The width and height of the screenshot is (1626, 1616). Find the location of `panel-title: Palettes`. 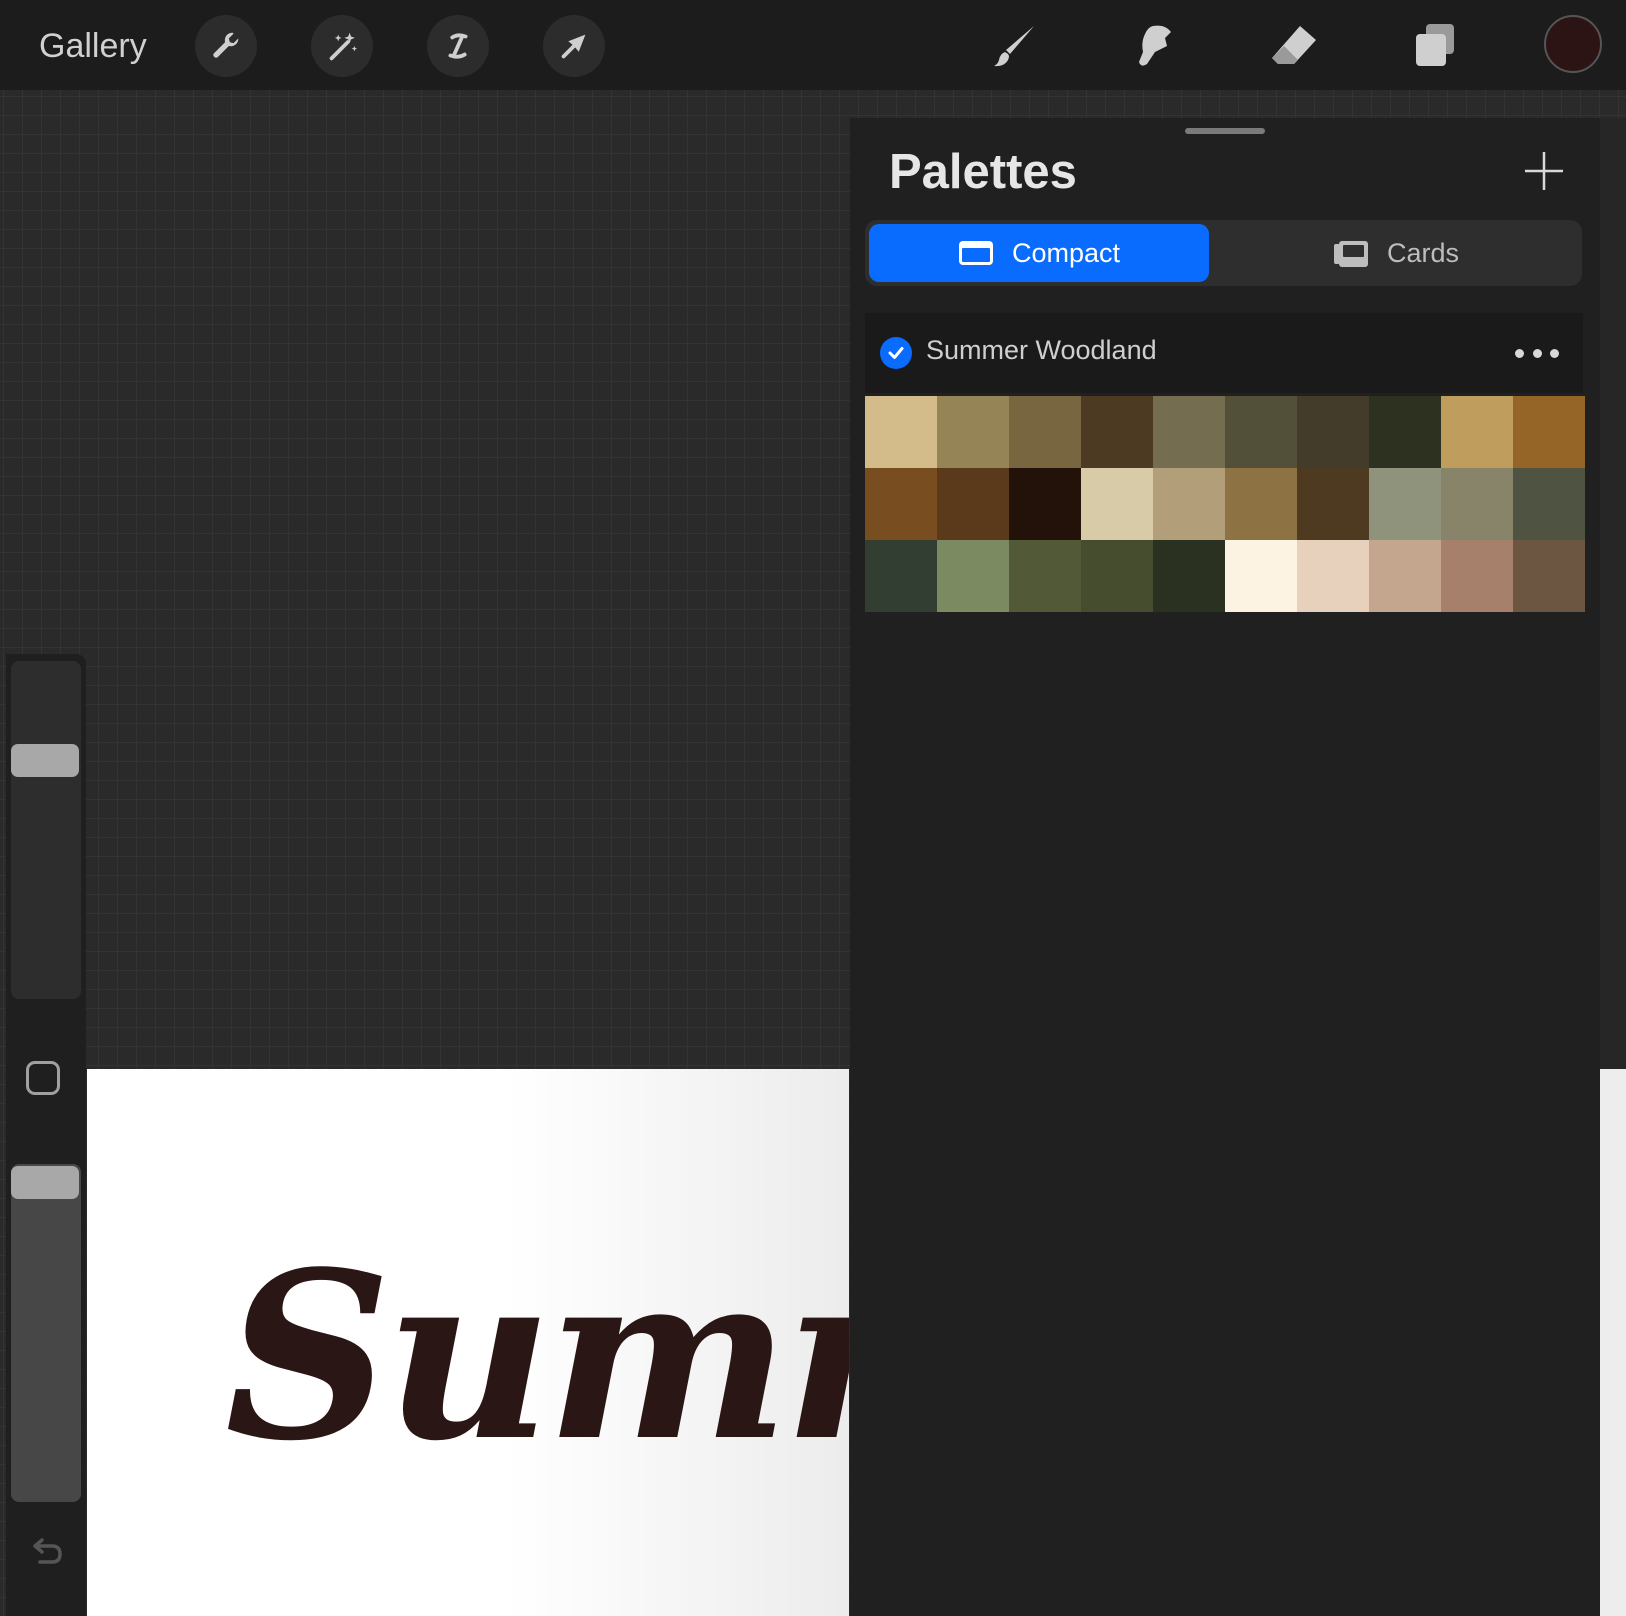

panel-title: Palettes is located at coordinates (983, 172).